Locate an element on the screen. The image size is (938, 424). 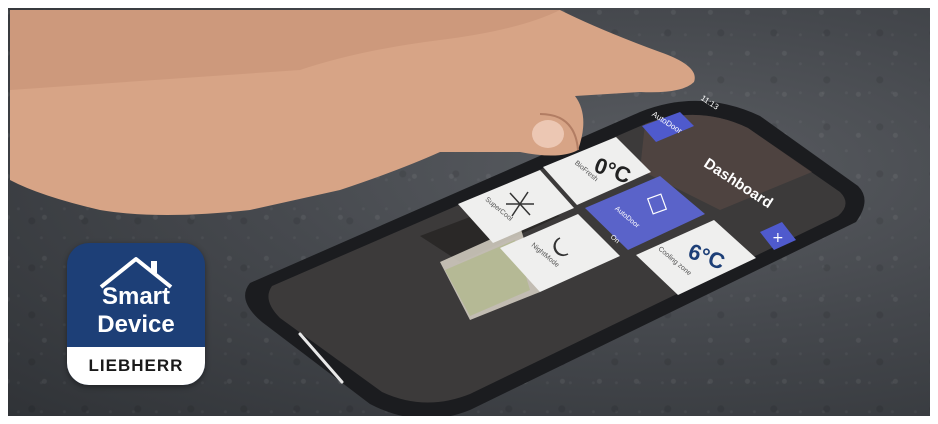
brand-bar: LIEBHERR is located at coordinates (136, 366).